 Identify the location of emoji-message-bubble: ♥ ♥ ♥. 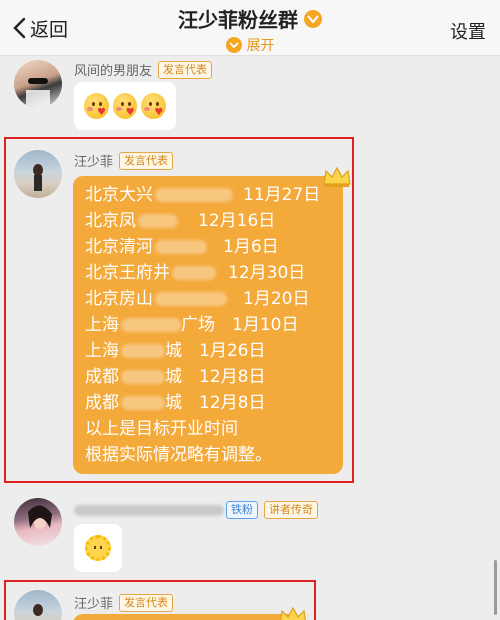
(125, 106).